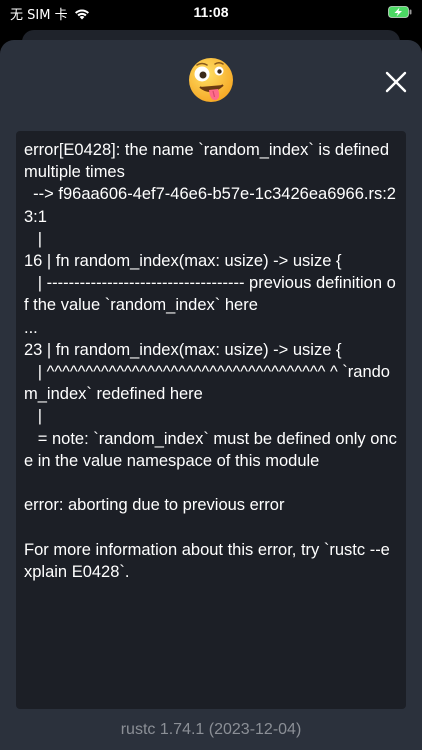 The width and height of the screenshot is (422, 750). I want to click on close-button, so click(396, 82).